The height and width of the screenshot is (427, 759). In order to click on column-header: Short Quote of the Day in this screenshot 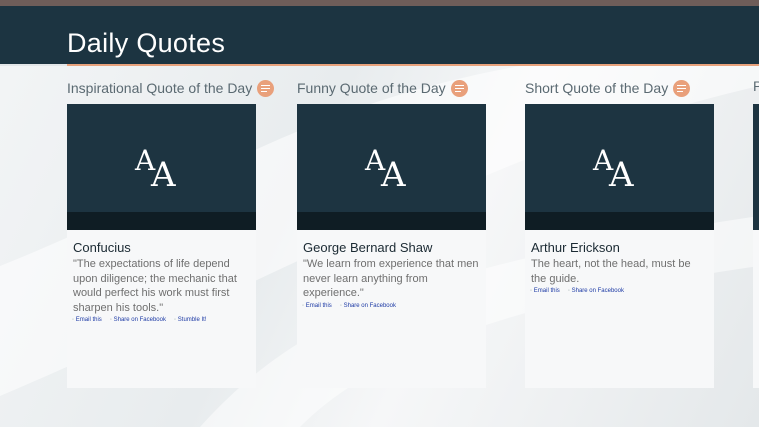, I will do `click(620, 88)`.